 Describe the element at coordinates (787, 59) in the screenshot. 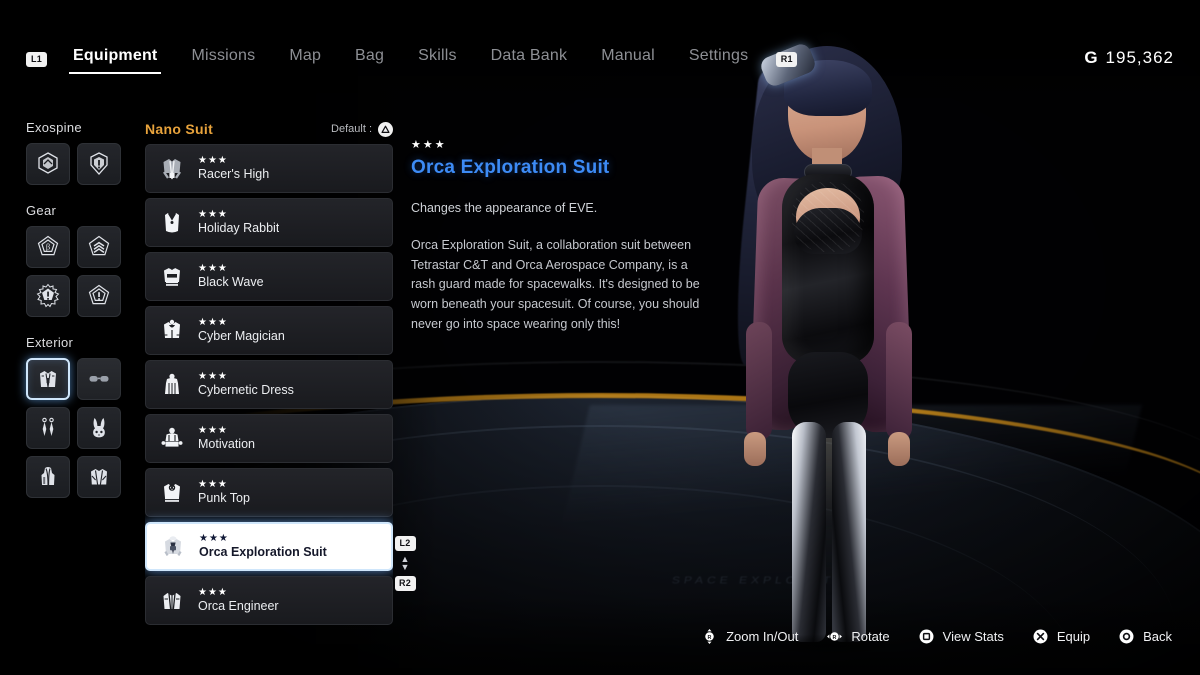

I see `r1-bumper-badge: R1` at that location.